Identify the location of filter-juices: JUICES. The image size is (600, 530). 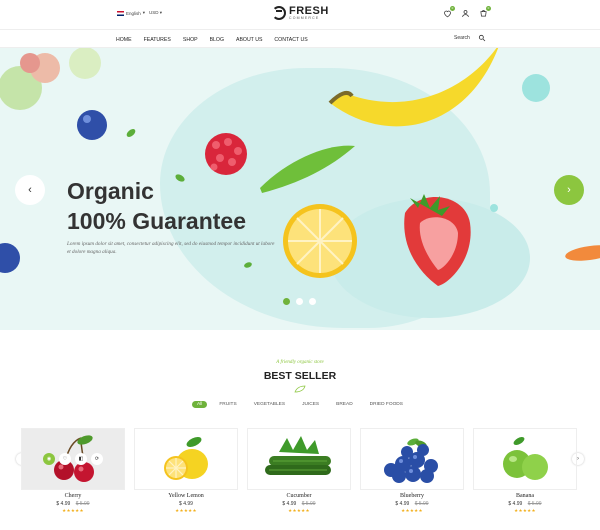
(310, 404).